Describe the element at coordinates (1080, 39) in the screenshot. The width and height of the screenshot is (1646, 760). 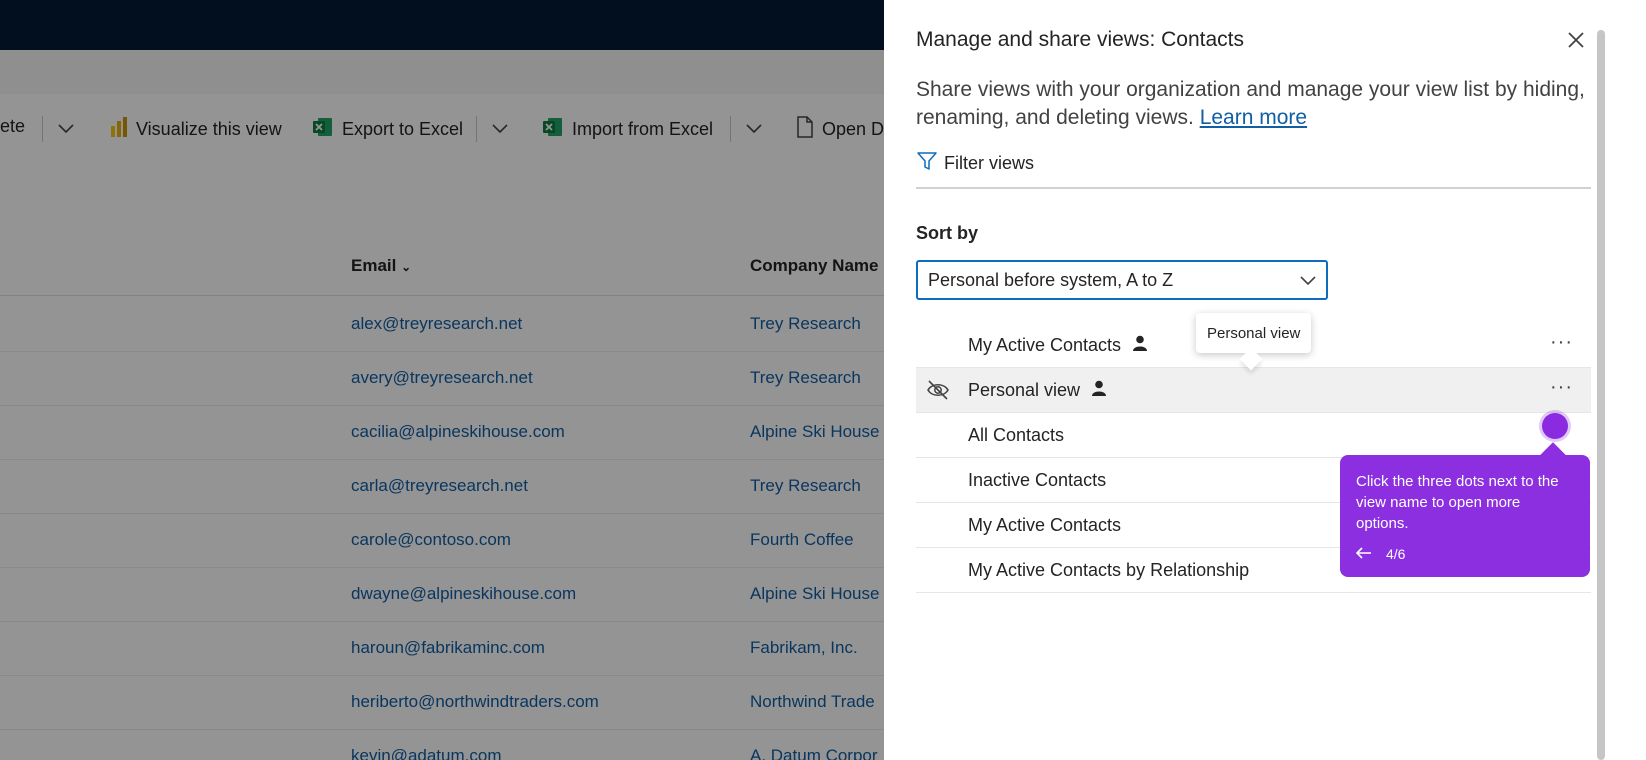
I see `panel-title: Manage and share views: Contacts` at that location.